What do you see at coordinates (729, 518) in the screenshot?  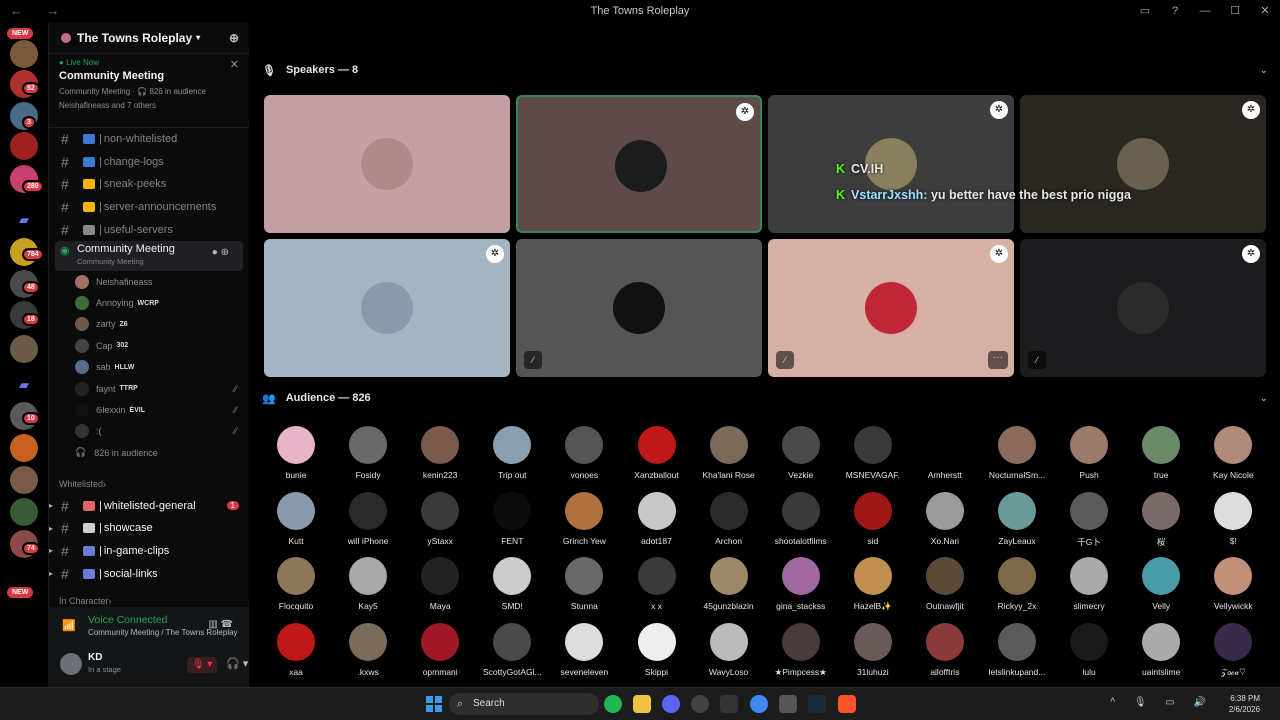 I see `audience-member: Archon` at bounding box center [729, 518].